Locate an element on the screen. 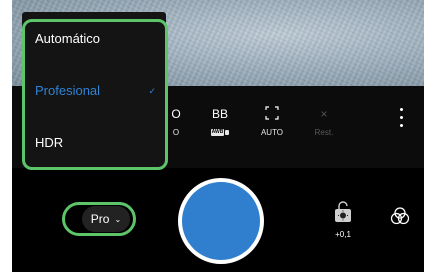 The width and height of the screenshot is (424, 272). focus-setting: AUTO is located at coordinates (272, 121).